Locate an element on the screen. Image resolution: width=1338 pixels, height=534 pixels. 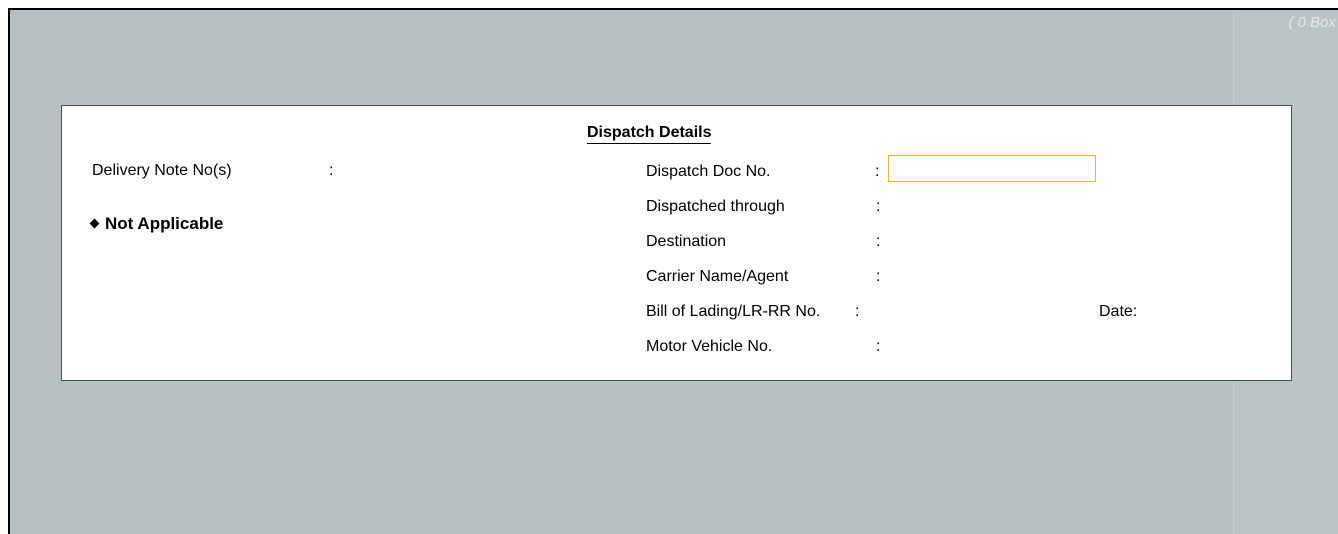
dispatched-through-colon: : is located at coordinates (878, 206).